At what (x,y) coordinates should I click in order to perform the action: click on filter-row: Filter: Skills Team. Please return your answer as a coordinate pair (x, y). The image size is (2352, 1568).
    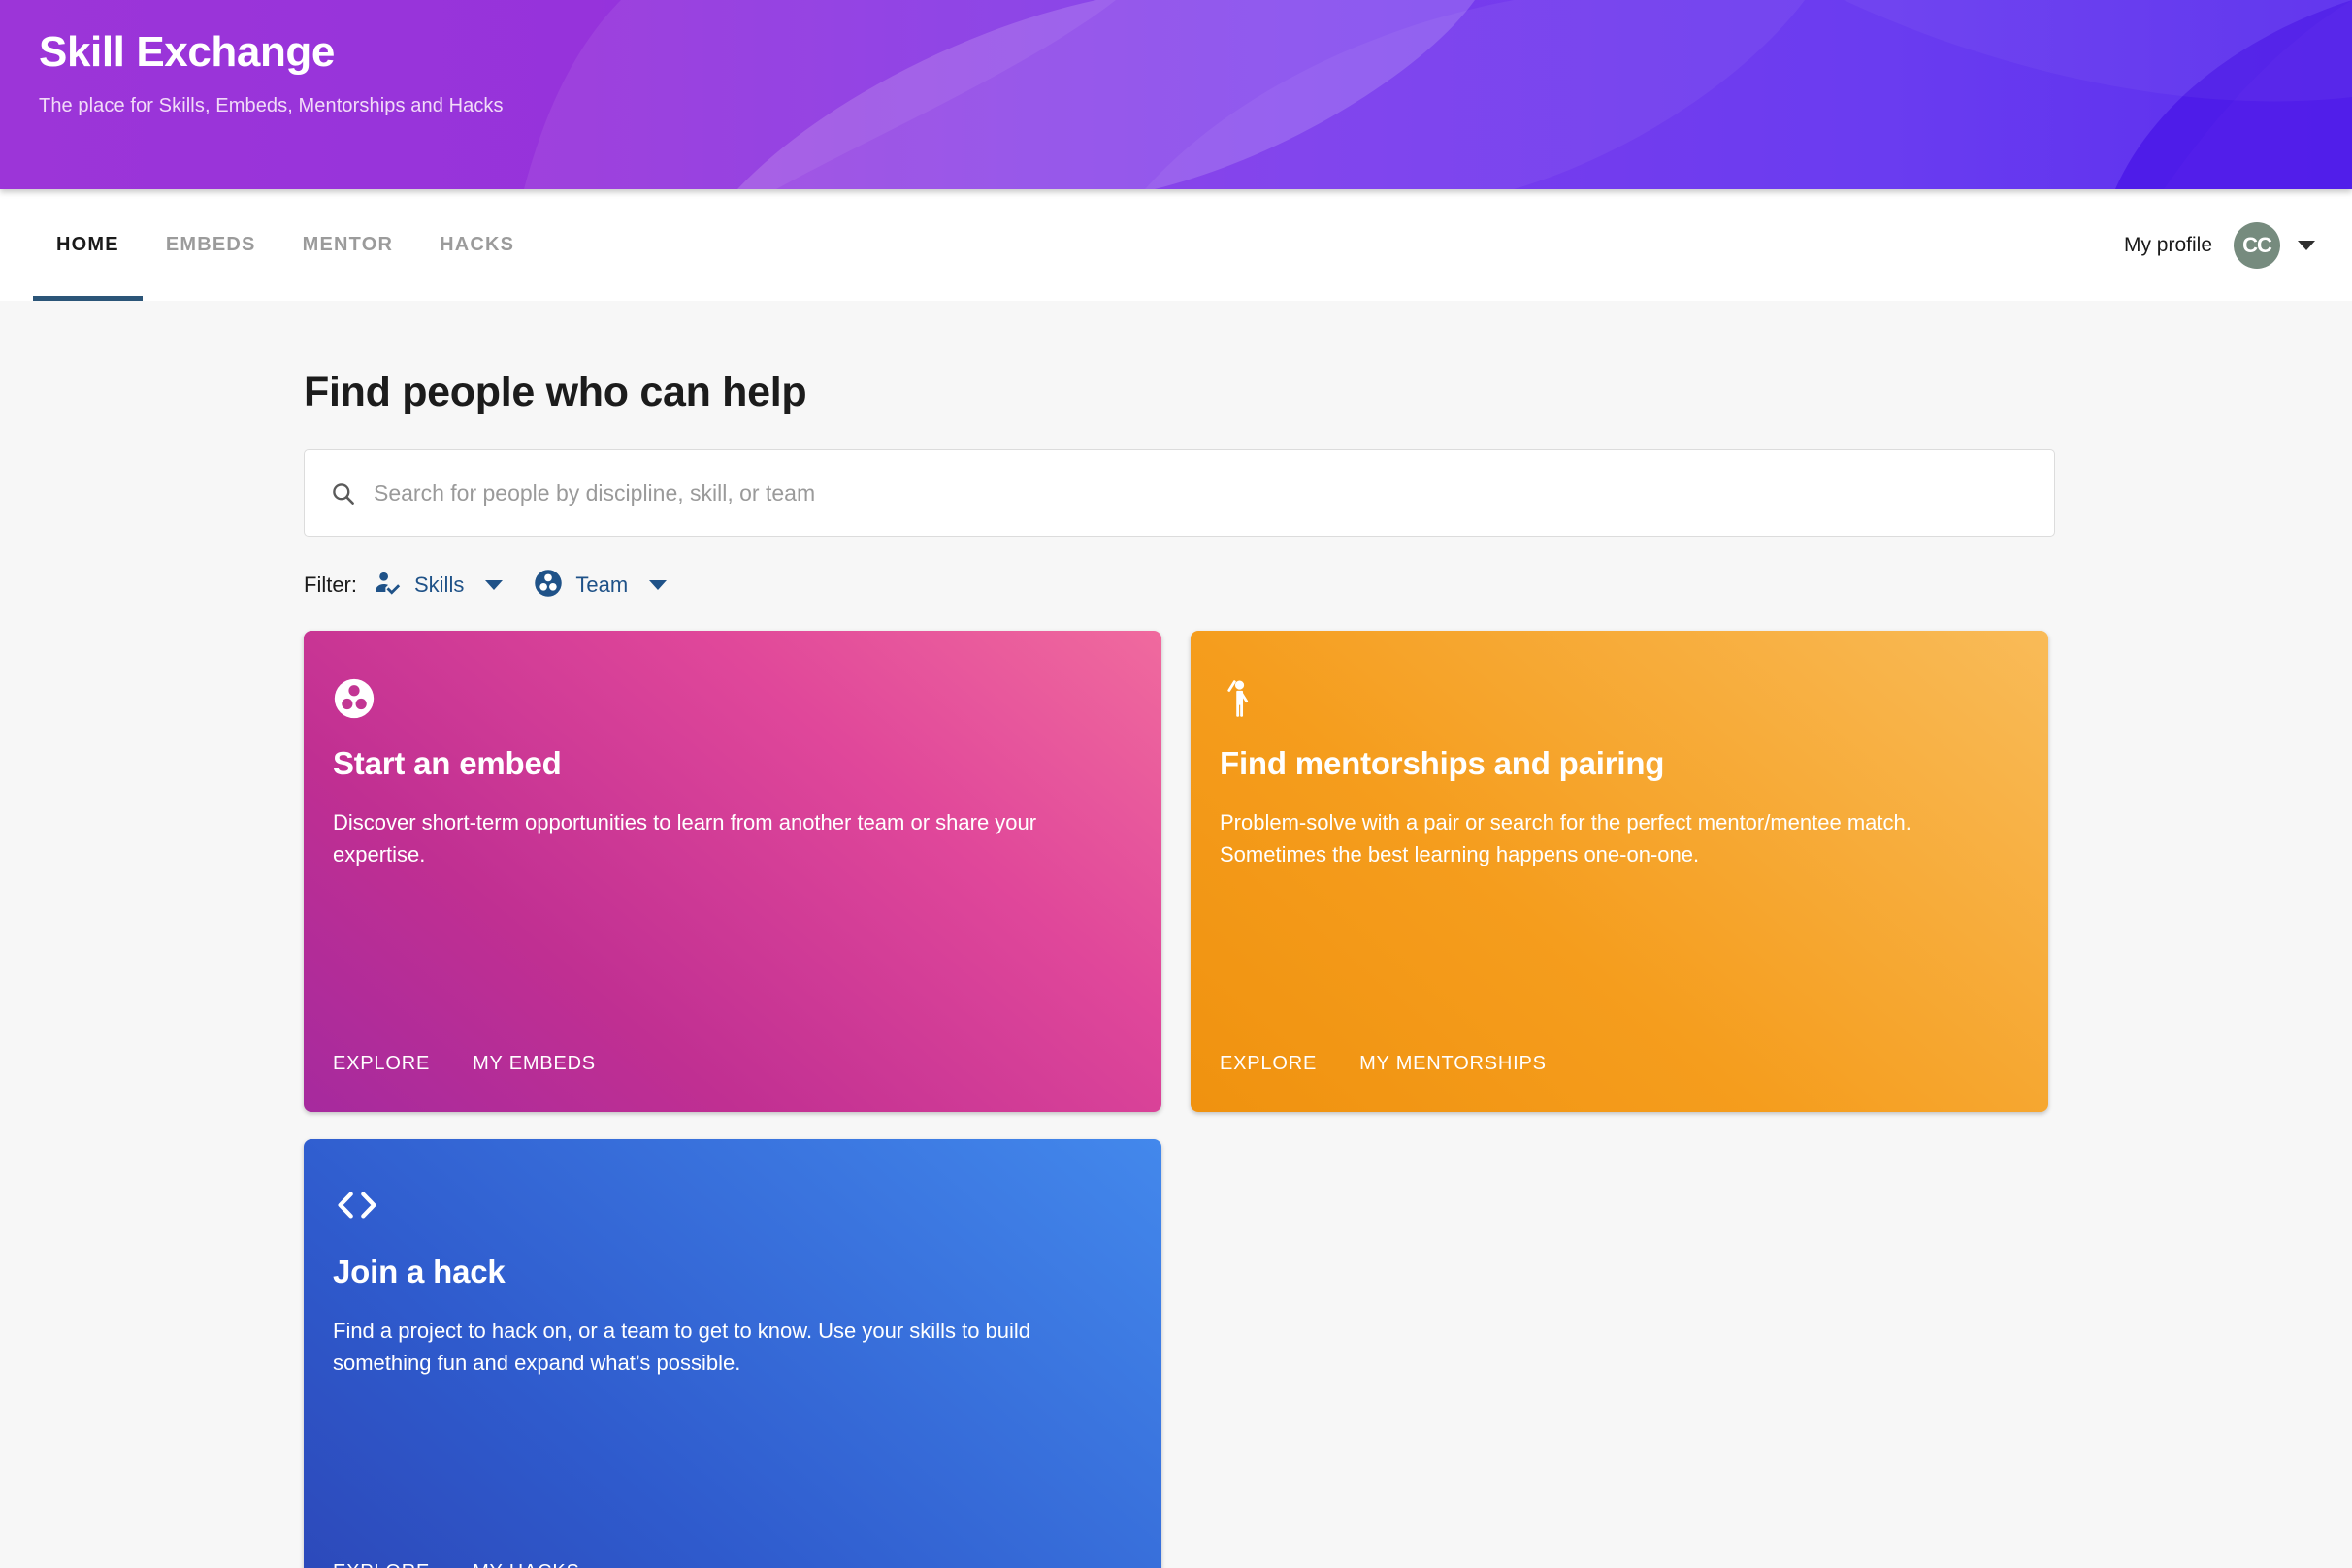
    Looking at the image, I should click on (1182, 585).